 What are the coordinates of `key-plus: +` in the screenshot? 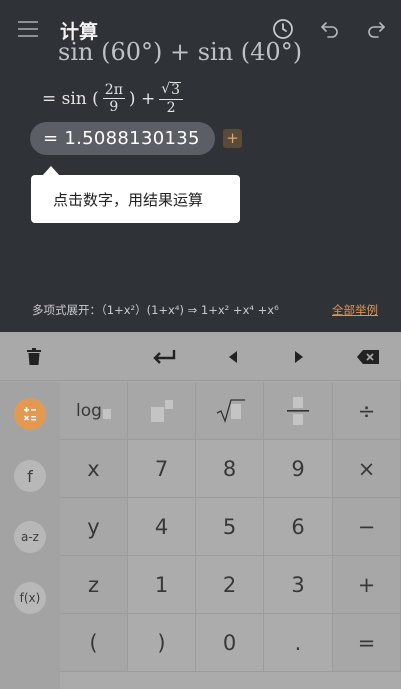 It's located at (367, 585).